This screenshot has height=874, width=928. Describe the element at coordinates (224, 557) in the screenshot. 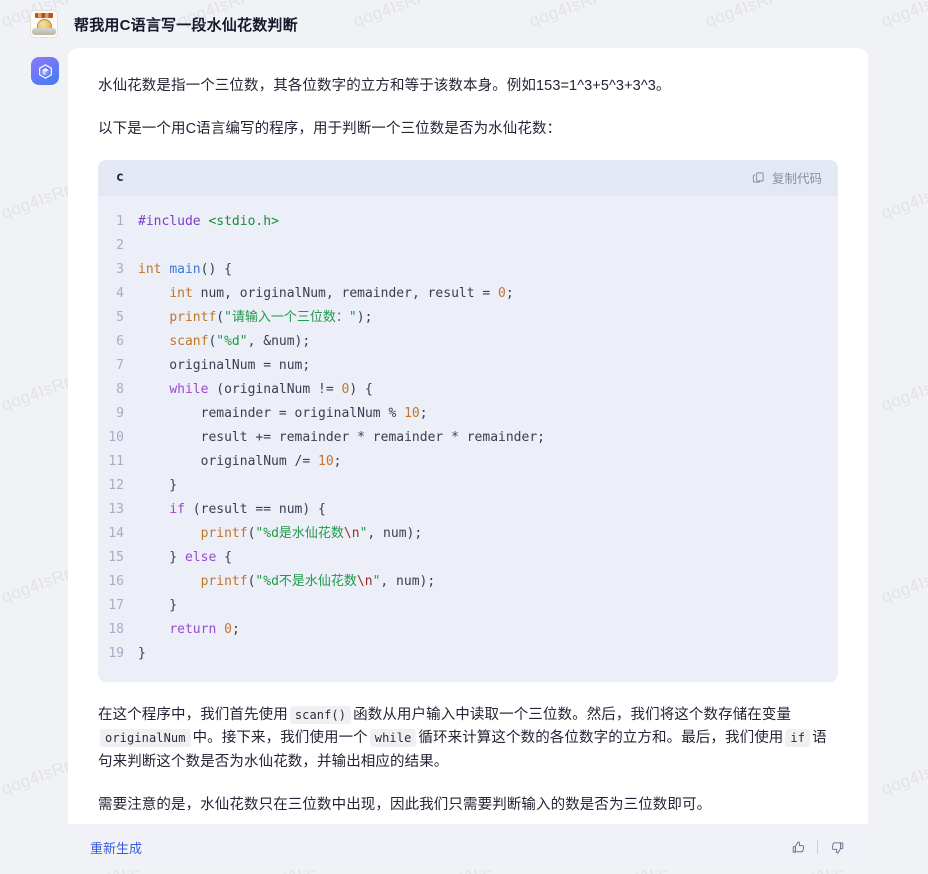

I see `code-token: {` at that location.